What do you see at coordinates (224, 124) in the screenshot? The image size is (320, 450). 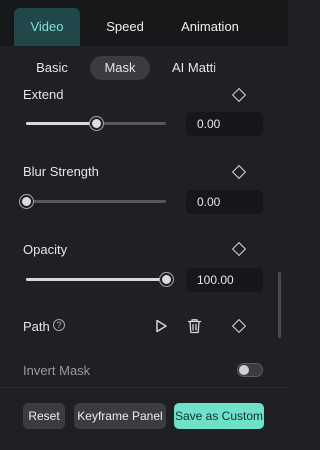 I see `extend-value-field: 0.00` at bounding box center [224, 124].